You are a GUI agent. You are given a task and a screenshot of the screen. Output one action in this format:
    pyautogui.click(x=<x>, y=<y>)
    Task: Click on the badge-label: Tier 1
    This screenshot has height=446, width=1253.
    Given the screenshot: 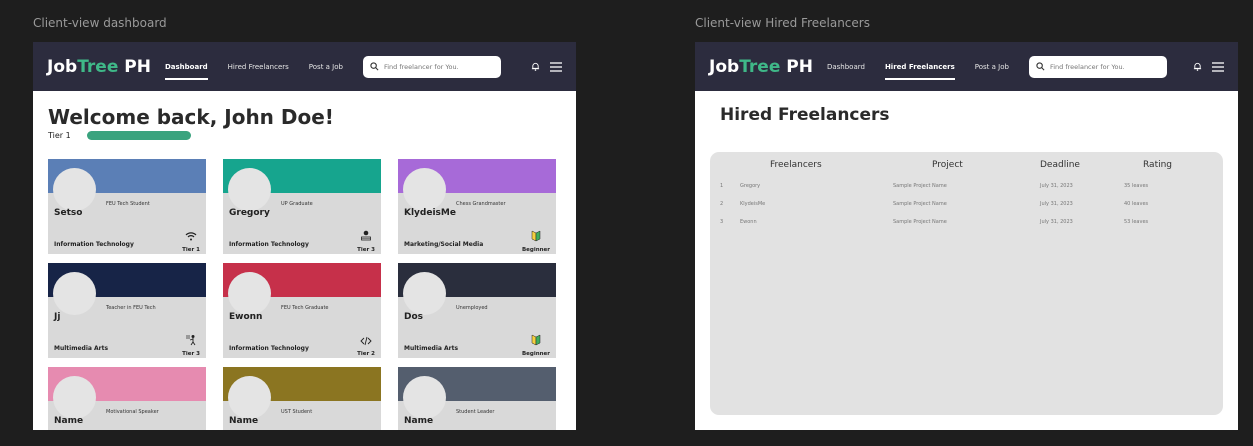 What is the action you would take?
    pyautogui.click(x=191, y=250)
    